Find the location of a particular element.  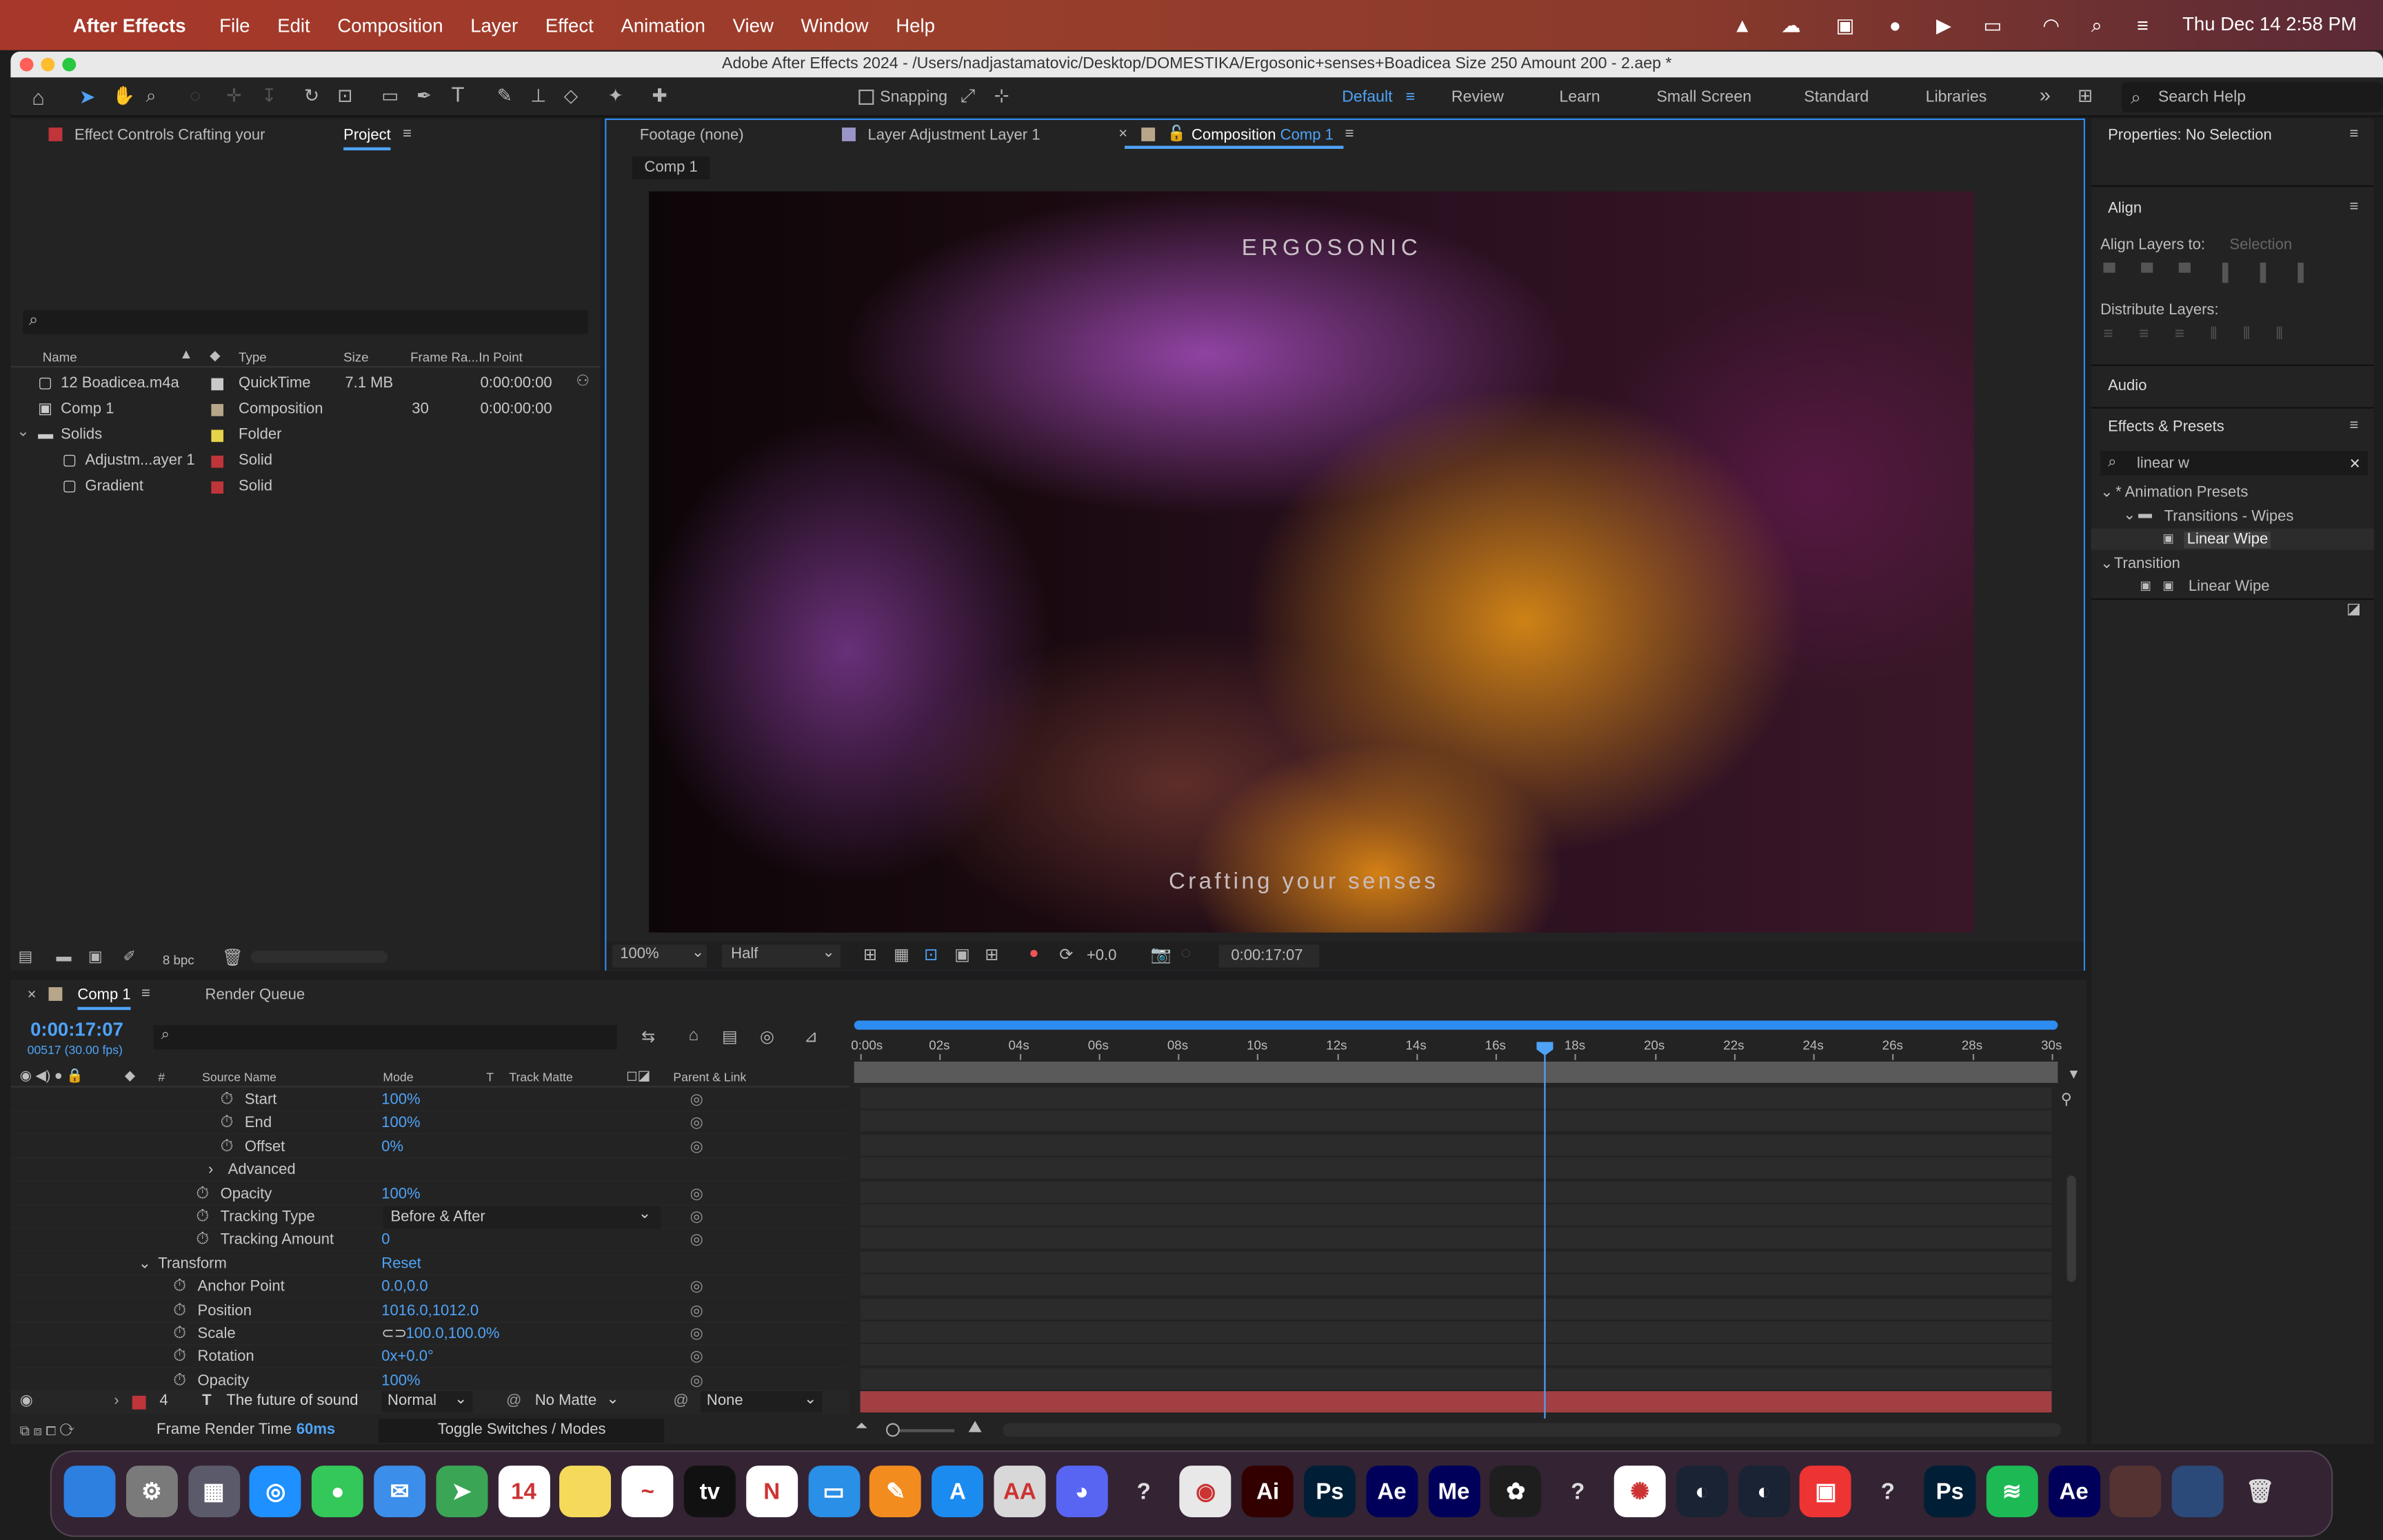

menu-animation: Animation is located at coordinates (663, 25).